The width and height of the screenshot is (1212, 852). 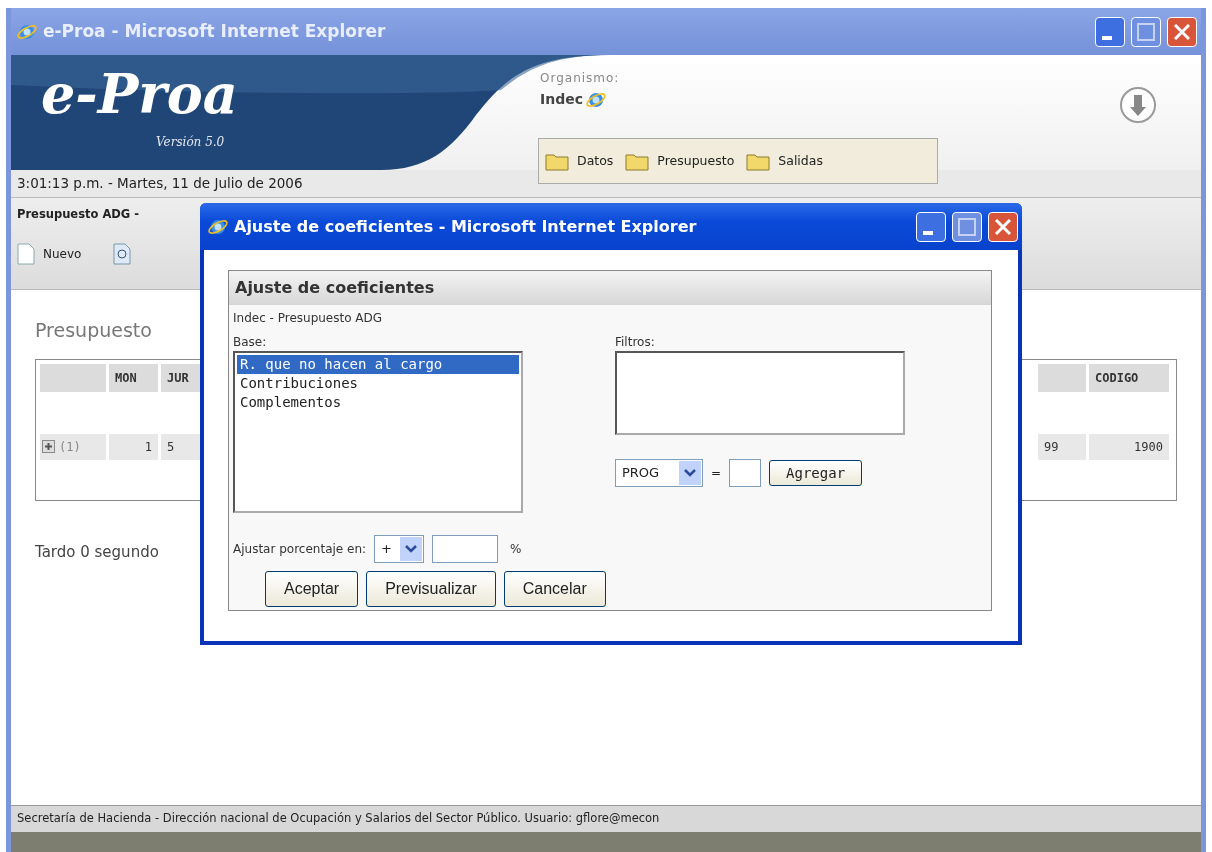 I want to click on operator-label: =, so click(x=716, y=473).